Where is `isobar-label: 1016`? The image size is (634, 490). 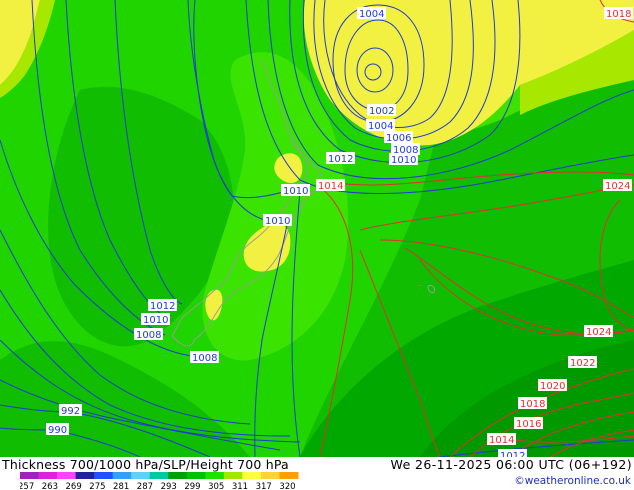 isobar-label: 1016 is located at coordinates (528, 424).